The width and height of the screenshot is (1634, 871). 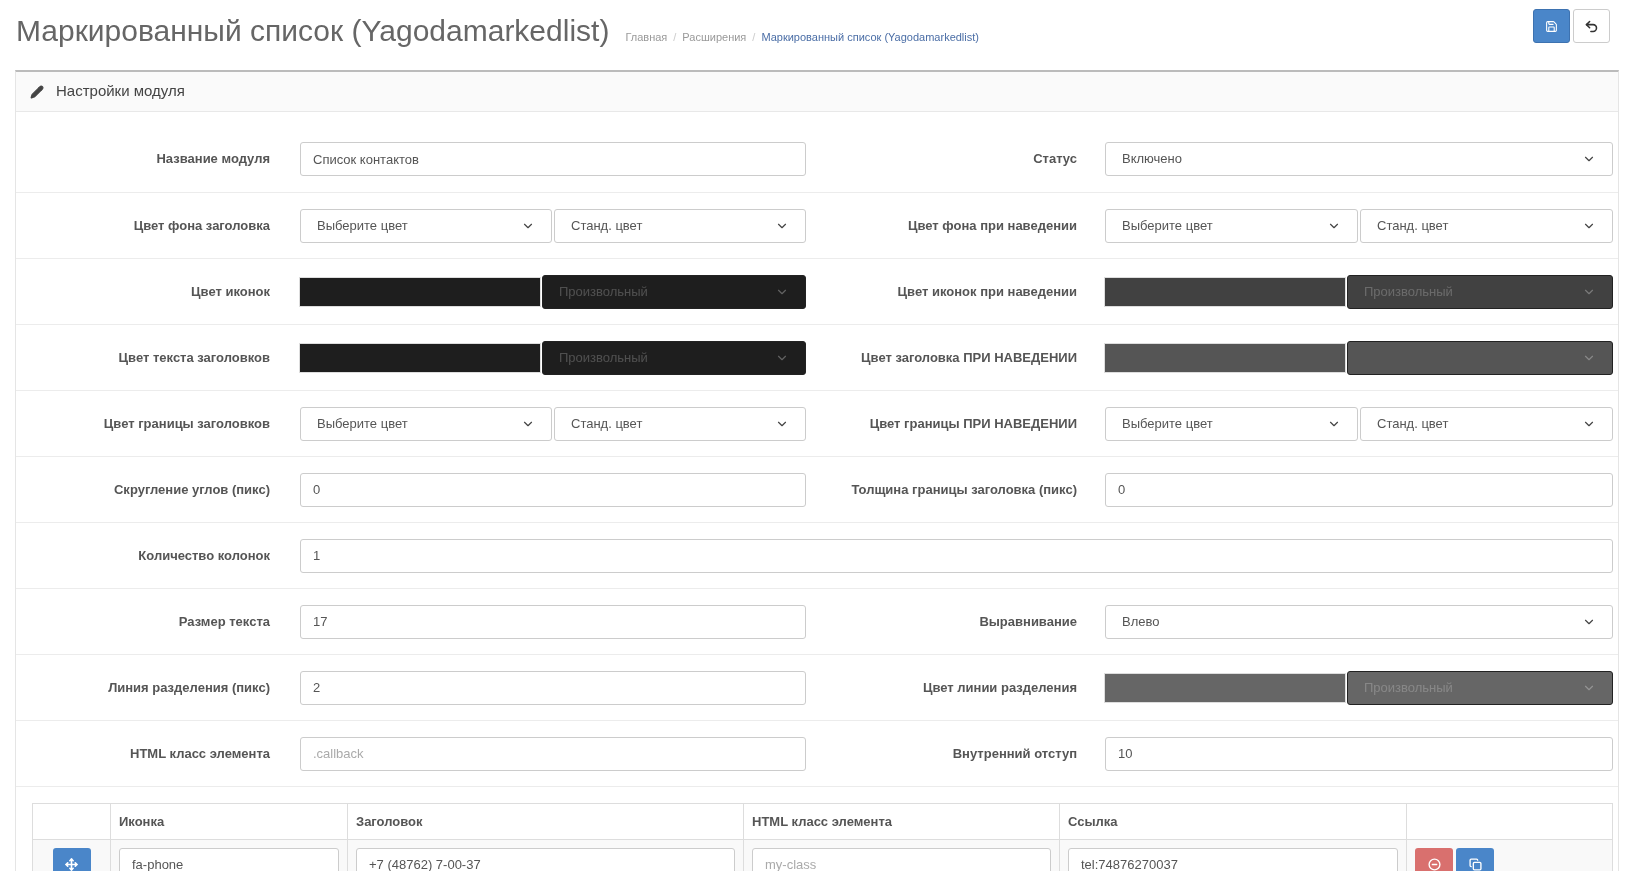 I want to click on field-label: Цвет фона заголовка, so click(x=201, y=225).